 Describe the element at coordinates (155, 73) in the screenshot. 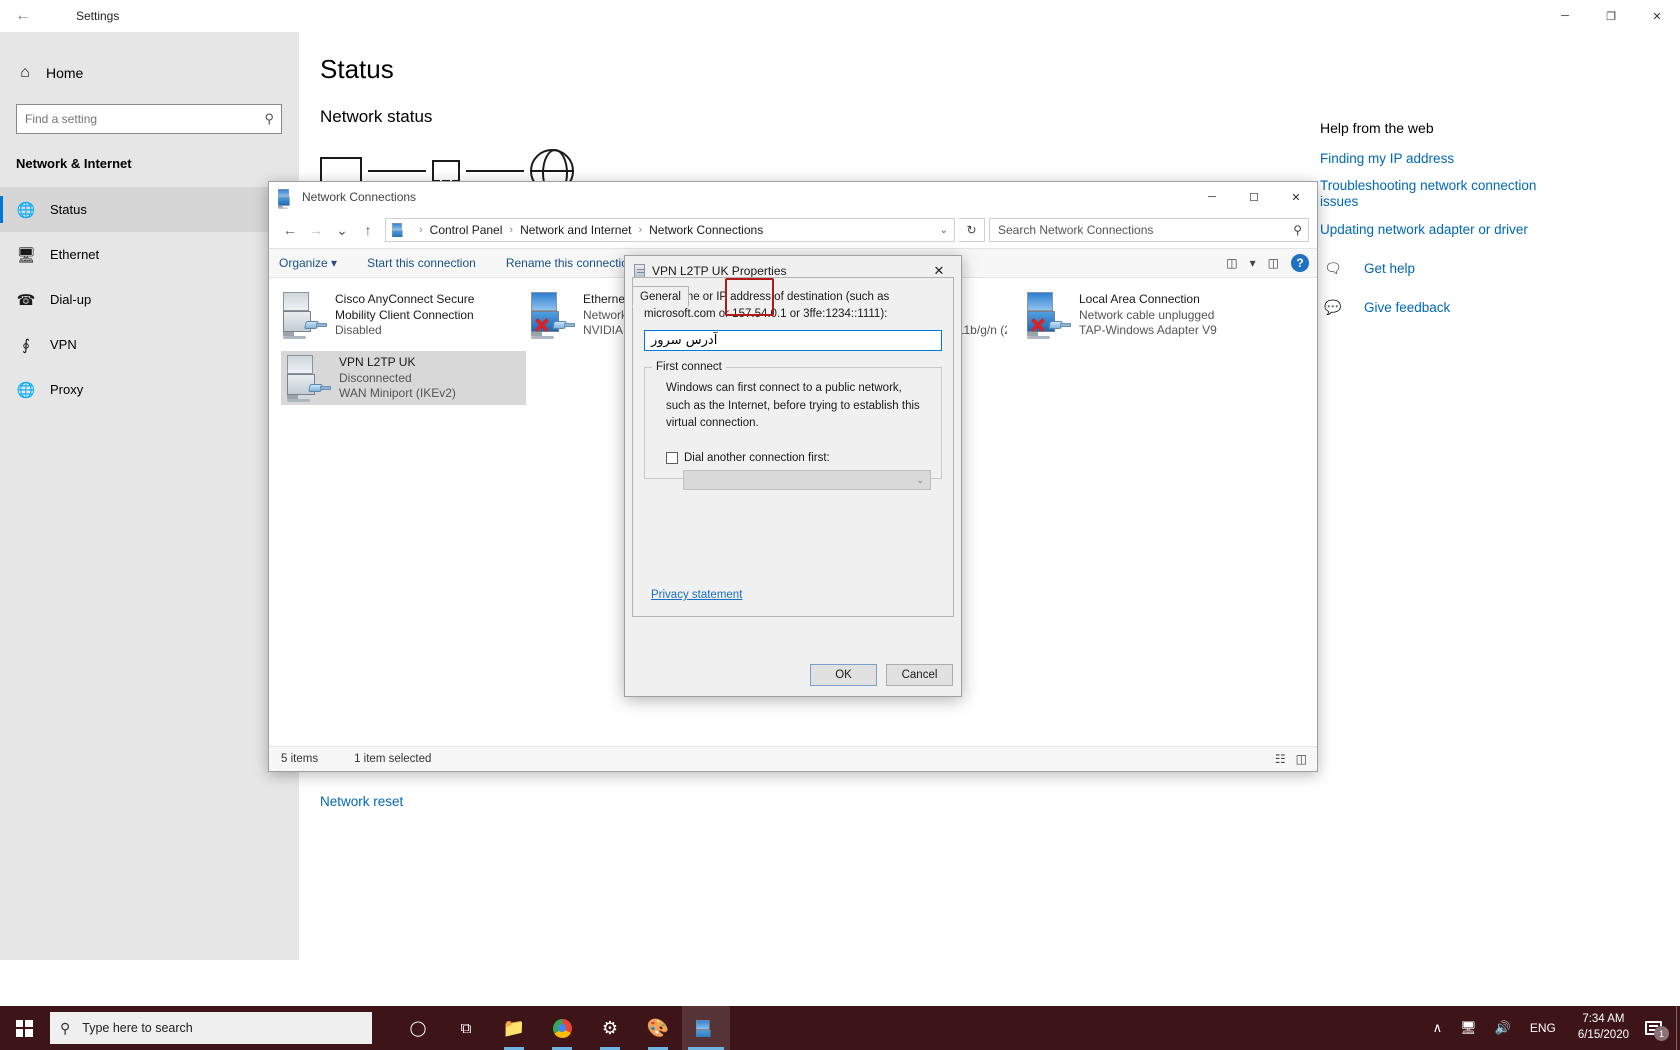

I see `sidebar-item-home: ⌂ Home` at that location.